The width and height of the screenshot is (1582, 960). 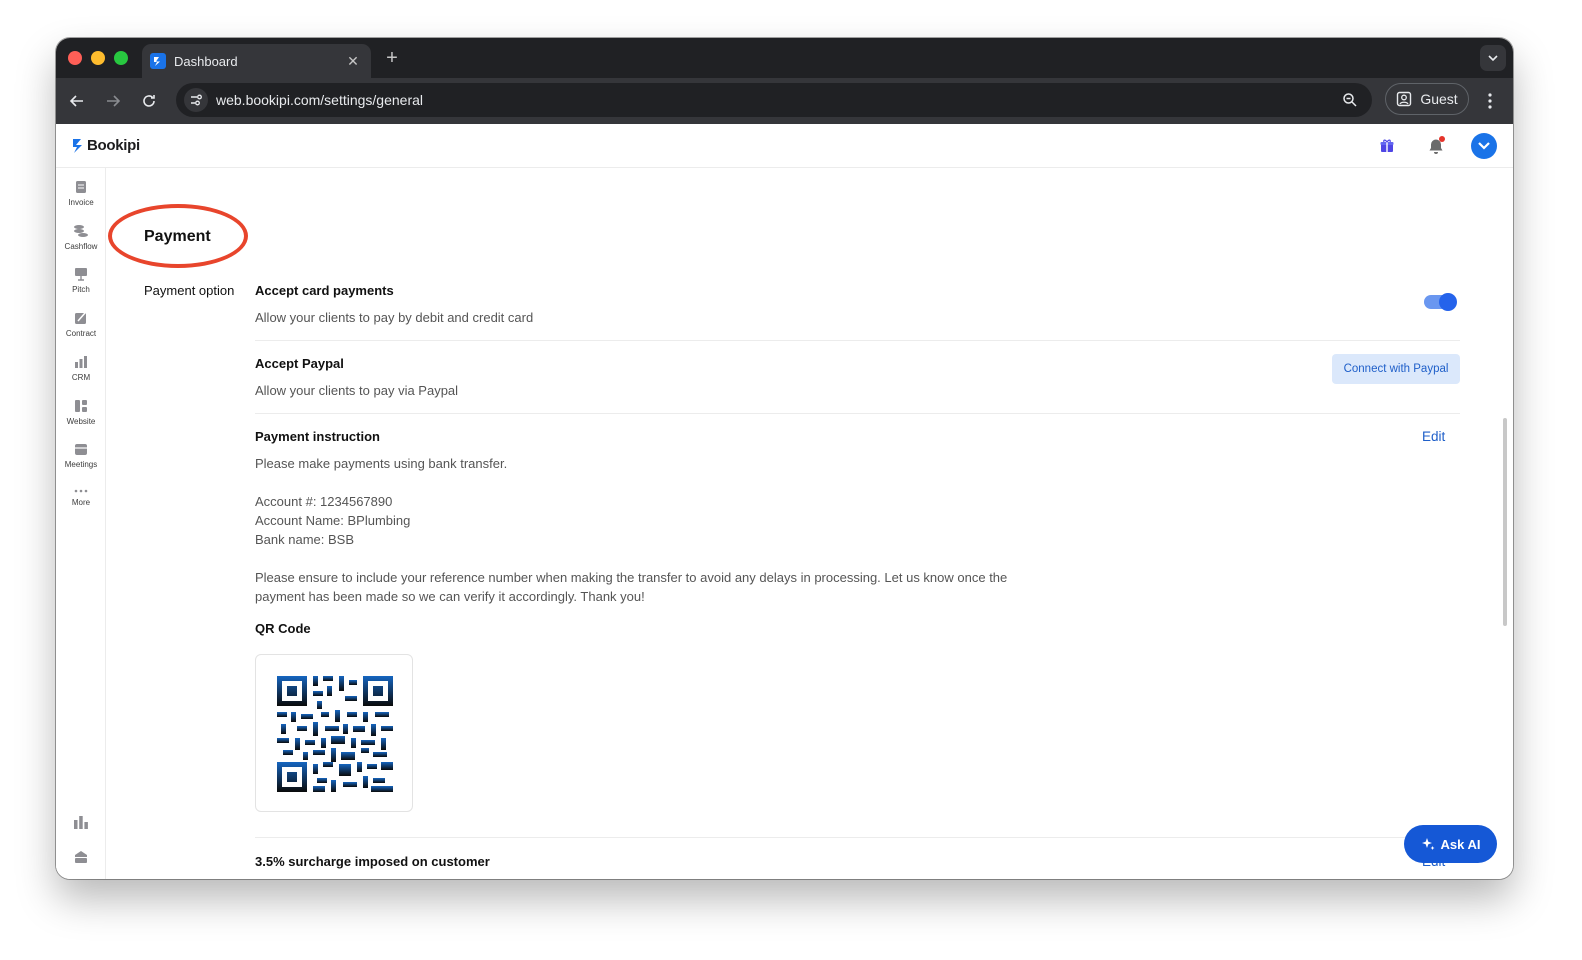 What do you see at coordinates (372, 861) in the screenshot?
I see `surcharge-title: 3.5% surcharge imposed on customer` at bounding box center [372, 861].